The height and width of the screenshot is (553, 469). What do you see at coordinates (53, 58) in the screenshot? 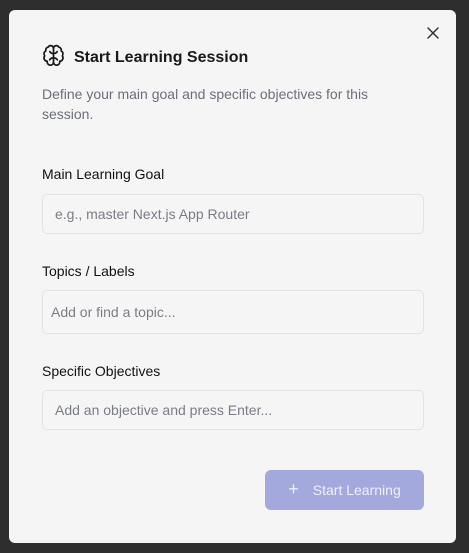
I see `brain-icon` at bounding box center [53, 58].